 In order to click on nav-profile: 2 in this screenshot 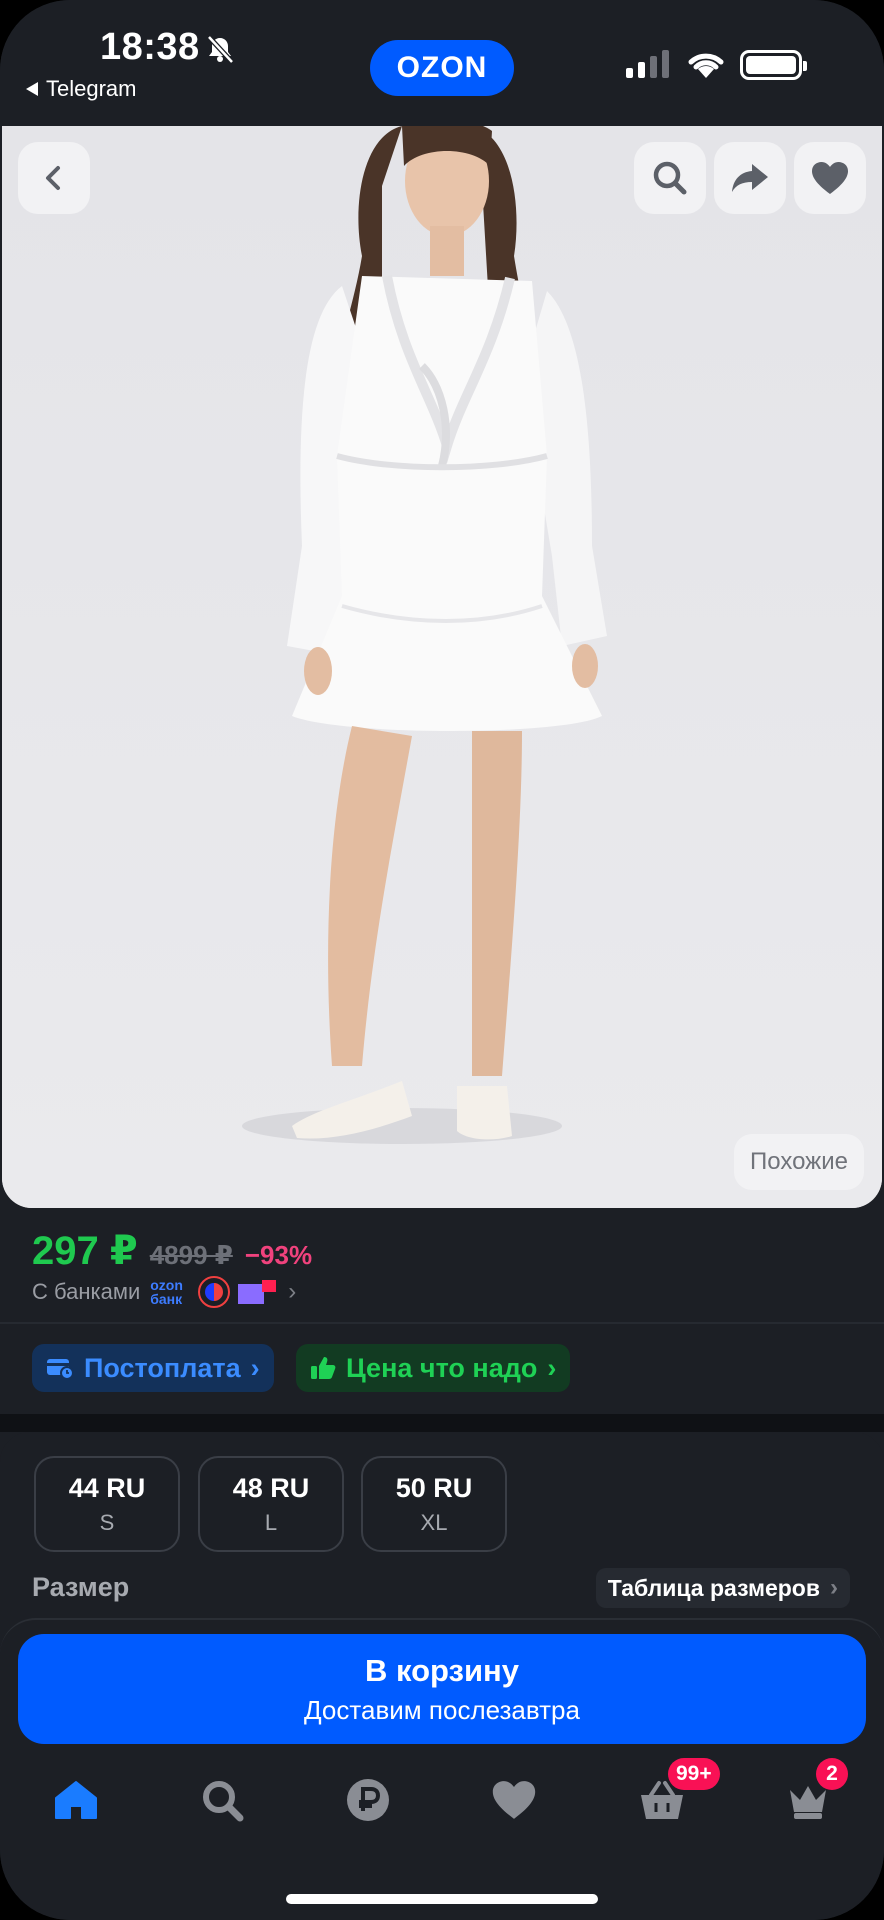, I will do `click(813, 1794)`.